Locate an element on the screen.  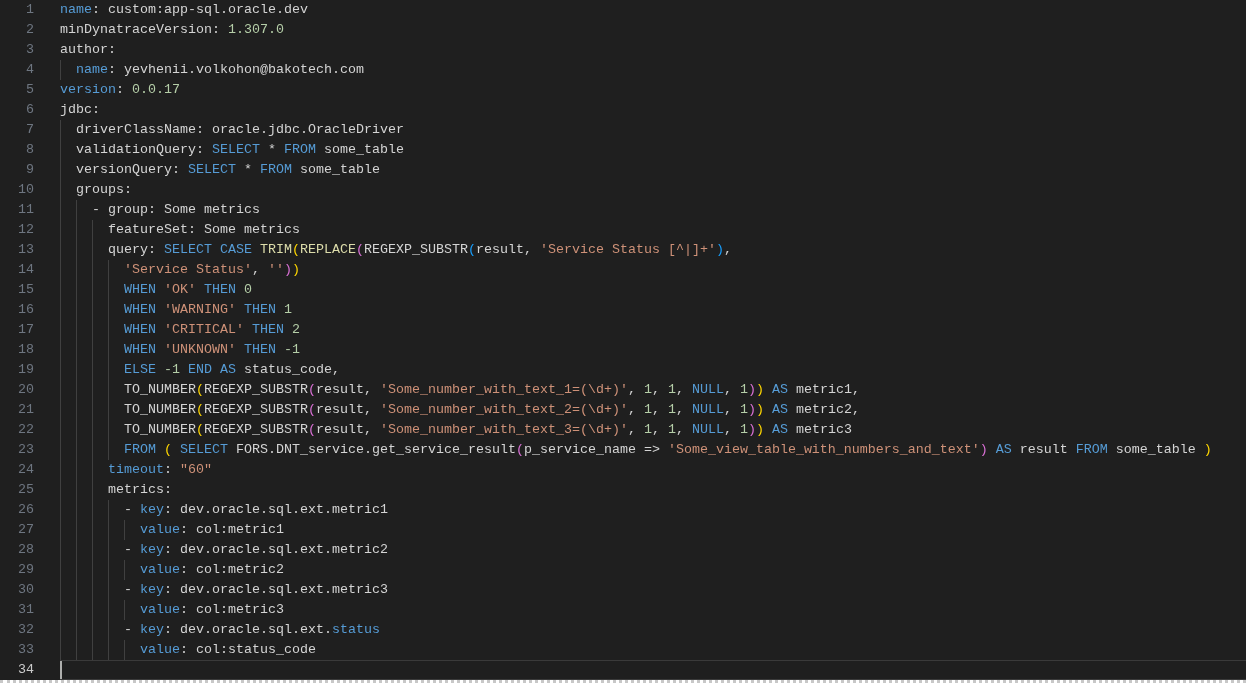
line-number: 21 is located at coordinates (25, 410).